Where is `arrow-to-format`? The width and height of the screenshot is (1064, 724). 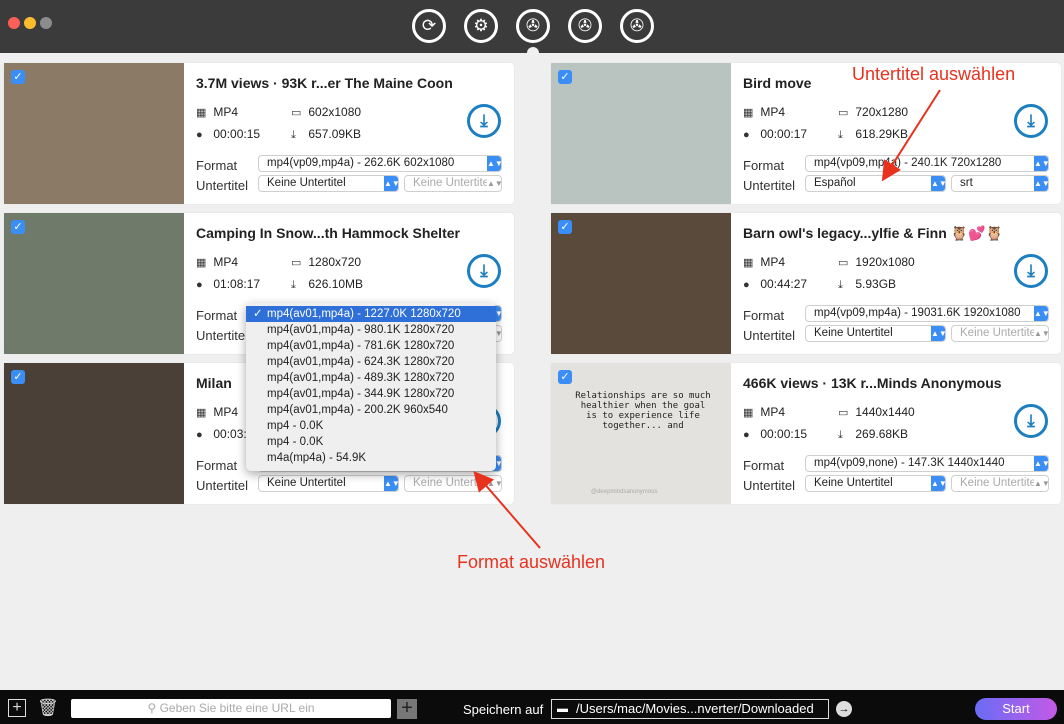 arrow-to-format is located at coordinates (507, 509).